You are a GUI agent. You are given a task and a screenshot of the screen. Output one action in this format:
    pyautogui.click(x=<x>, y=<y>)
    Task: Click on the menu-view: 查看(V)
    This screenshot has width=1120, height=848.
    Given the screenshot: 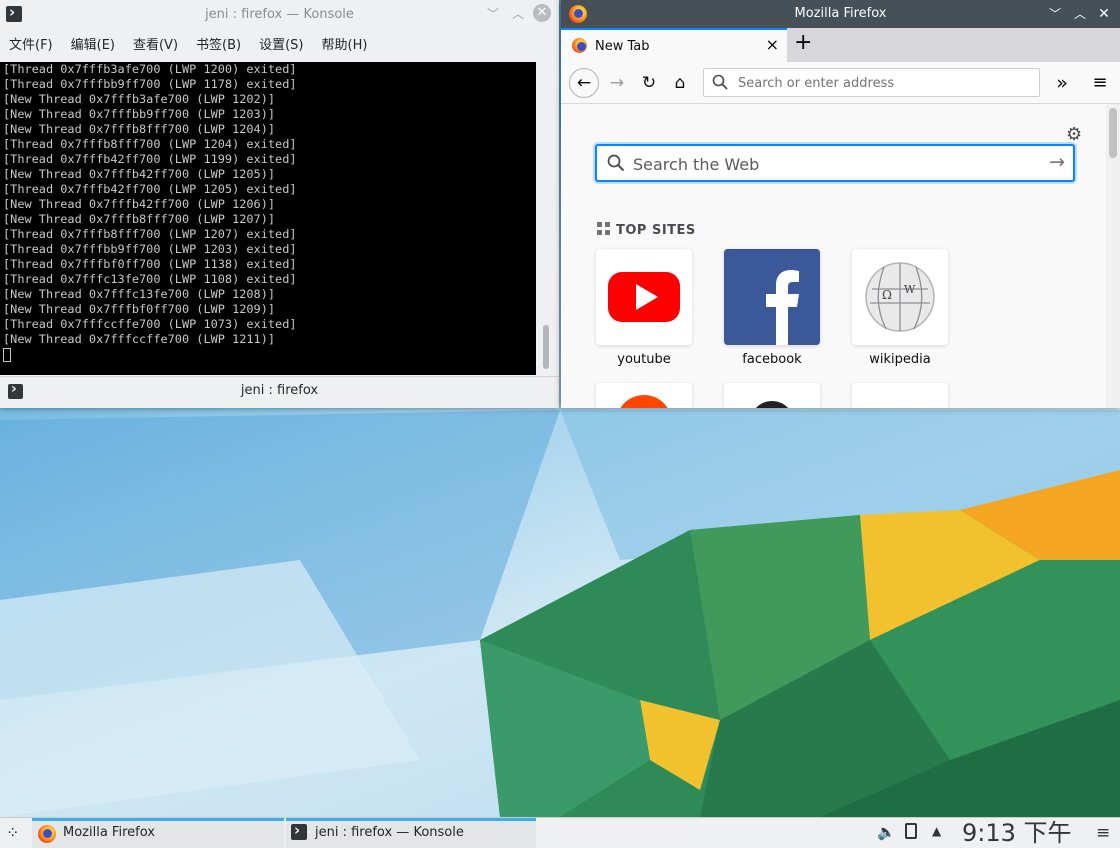 What is the action you would take?
    pyautogui.click(x=155, y=45)
    